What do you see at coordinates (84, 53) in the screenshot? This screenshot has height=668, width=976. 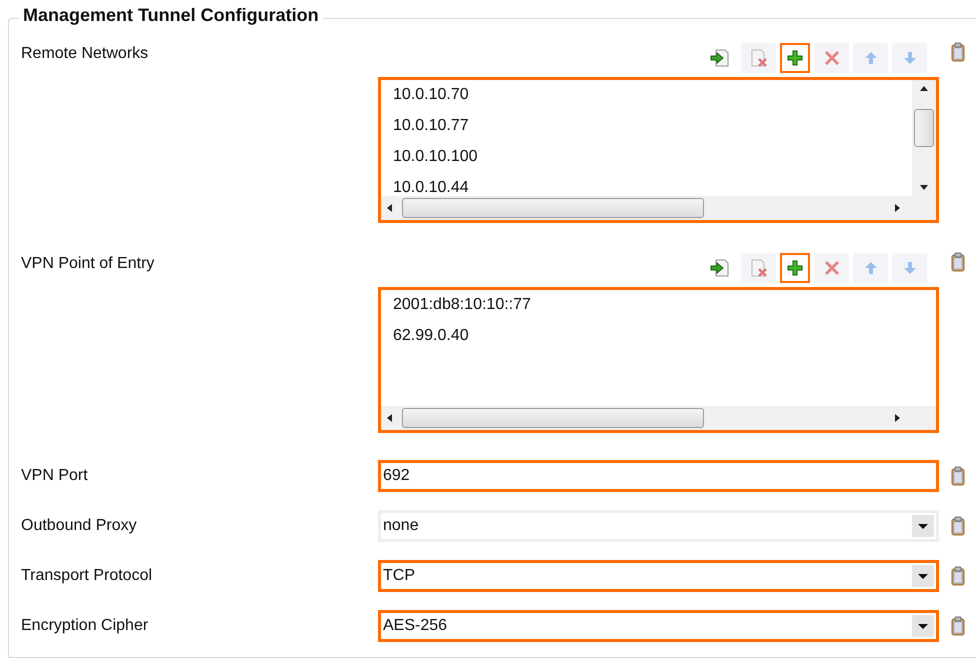 I see `field-label: Remote Networks` at bounding box center [84, 53].